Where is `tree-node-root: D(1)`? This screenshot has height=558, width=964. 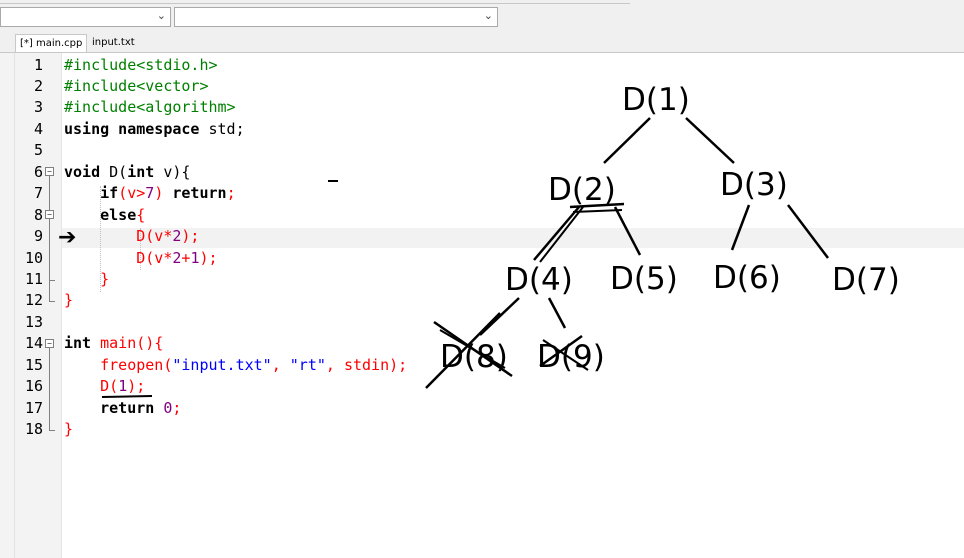 tree-node-root: D(1) is located at coordinates (656, 100).